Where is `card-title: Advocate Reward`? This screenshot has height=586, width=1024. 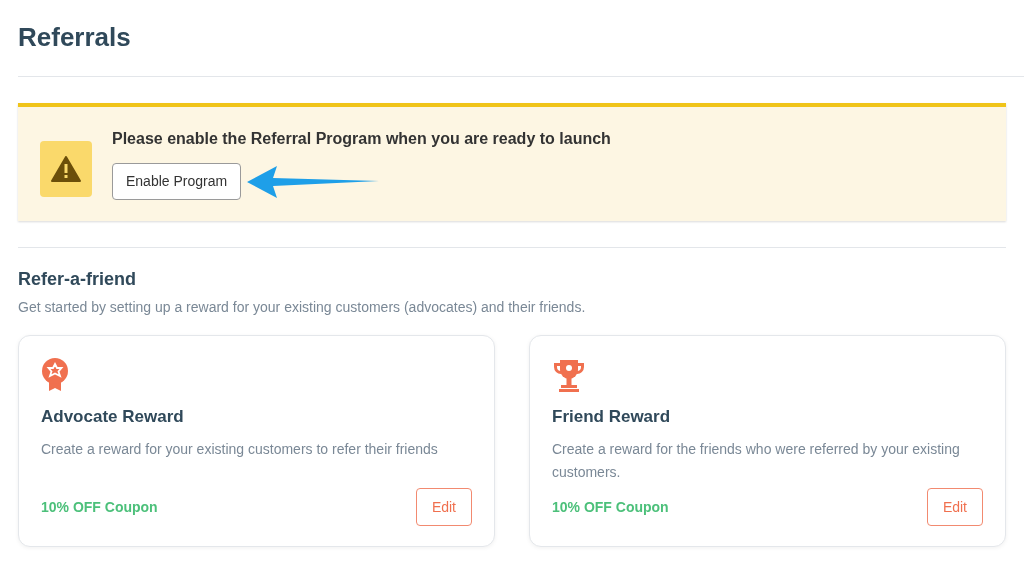 card-title: Advocate Reward is located at coordinates (113, 417).